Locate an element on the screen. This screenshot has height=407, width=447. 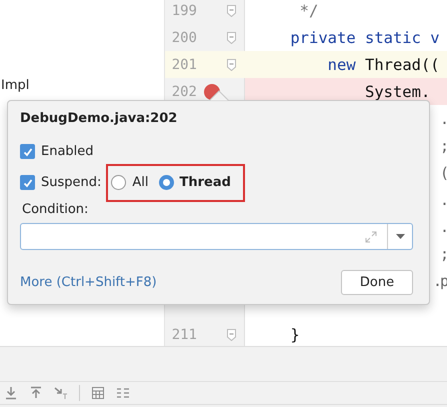
code-line: .p is located at coordinates (439, 281).